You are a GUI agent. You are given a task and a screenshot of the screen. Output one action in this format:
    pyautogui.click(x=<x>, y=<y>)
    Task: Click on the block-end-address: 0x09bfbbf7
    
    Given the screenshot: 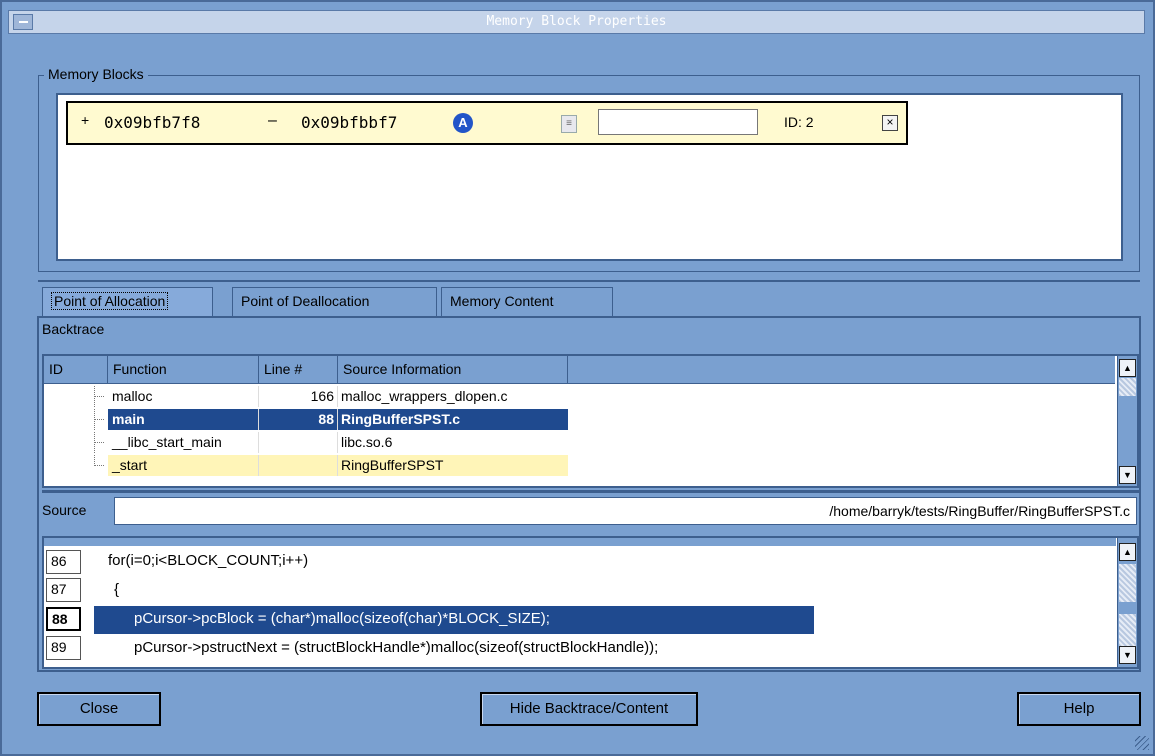 What is the action you would take?
    pyautogui.click(x=349, y=122)
    